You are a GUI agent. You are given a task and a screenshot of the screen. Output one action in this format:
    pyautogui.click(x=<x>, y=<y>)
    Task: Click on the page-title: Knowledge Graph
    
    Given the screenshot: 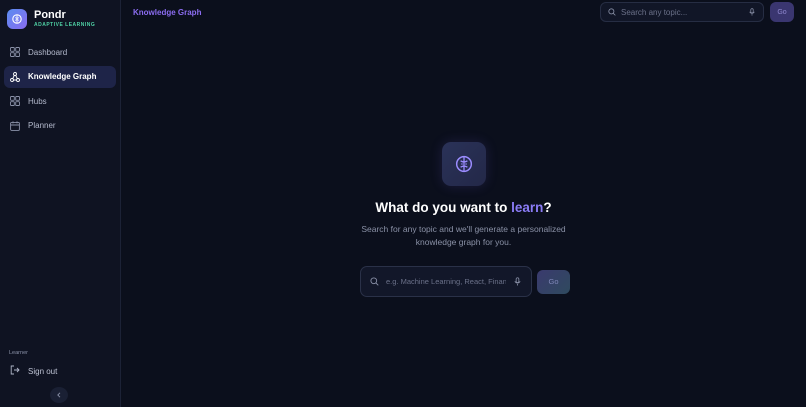 What is the action you would take?
    pyautogui.click(x=167, y=12)
    